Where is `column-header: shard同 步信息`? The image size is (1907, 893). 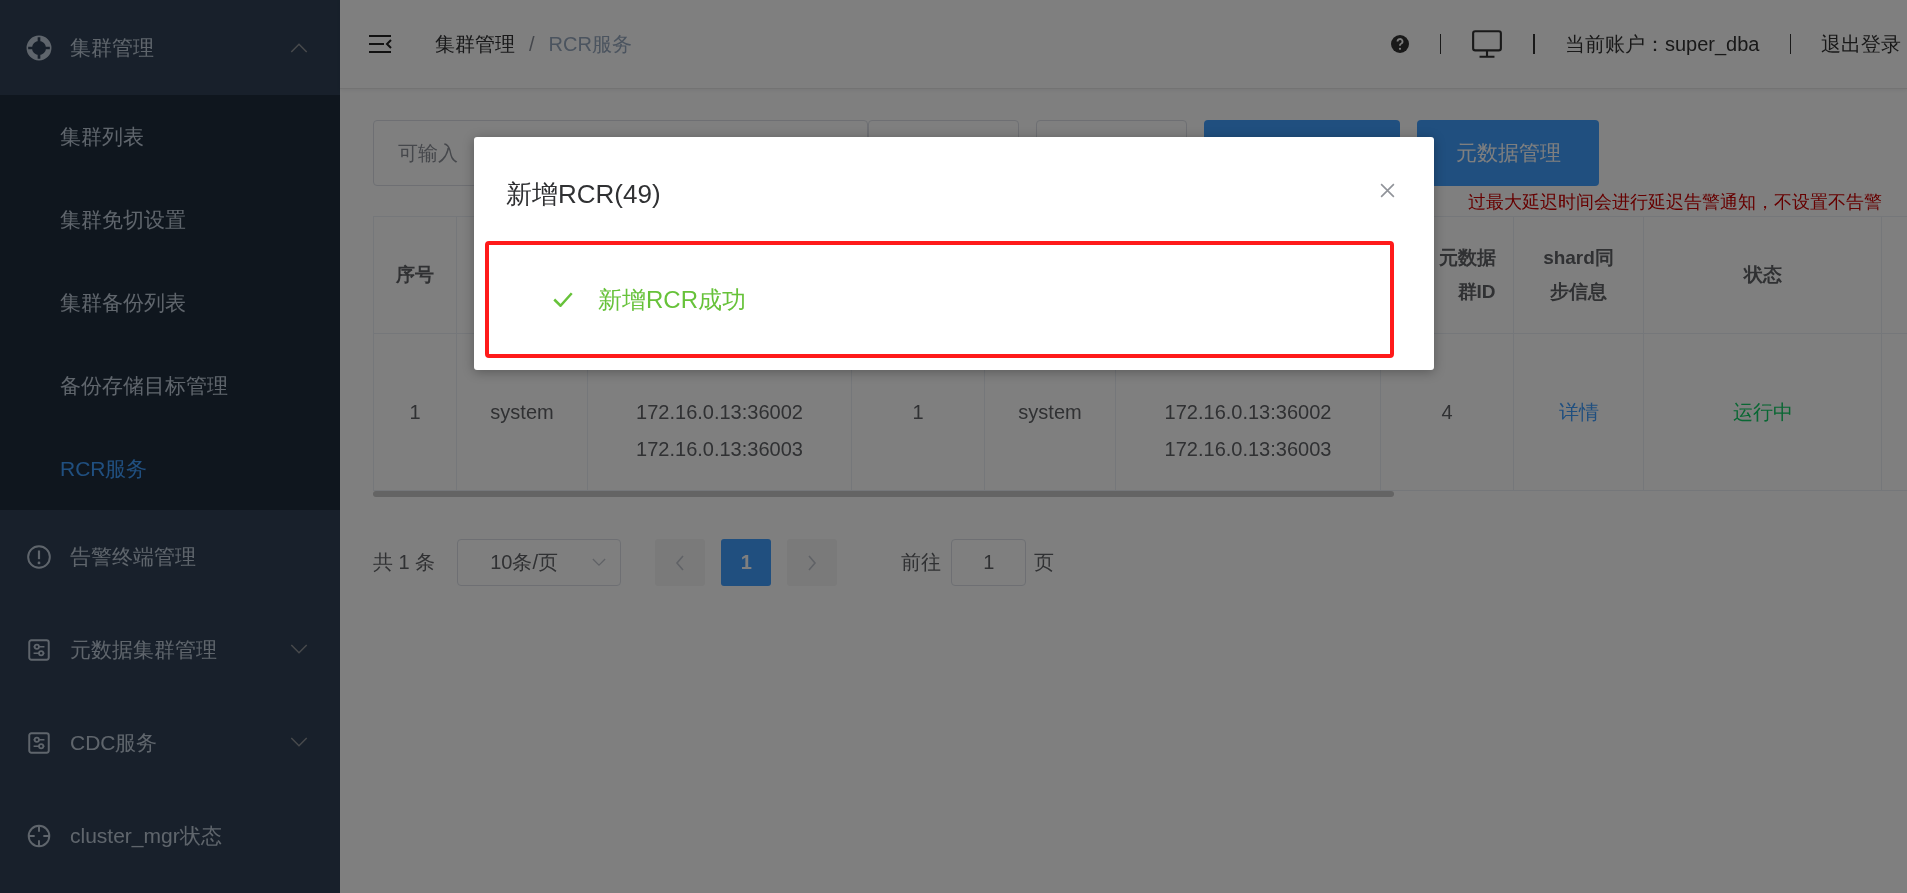 column-header: shard同 步信息 is located at coordinates (1578, 275).